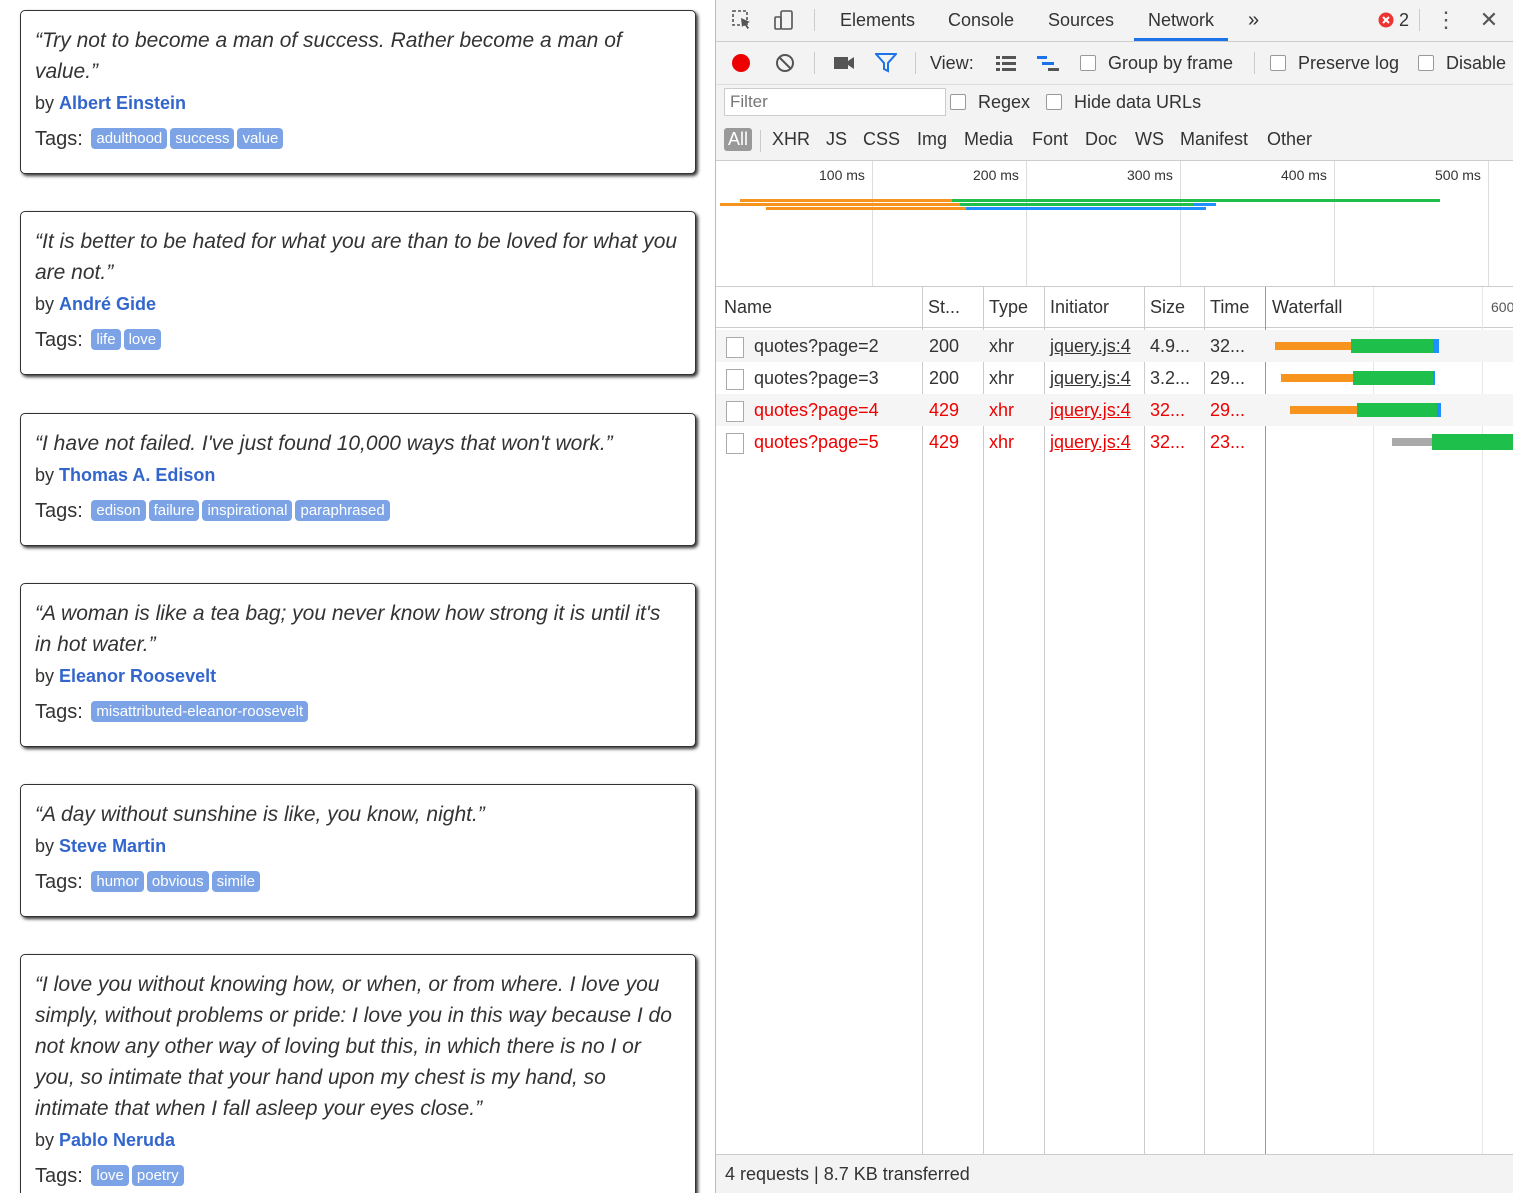 This screenshot has width=1513, height=1193. I want to click on tag-link: obvious, so click(177, 881).